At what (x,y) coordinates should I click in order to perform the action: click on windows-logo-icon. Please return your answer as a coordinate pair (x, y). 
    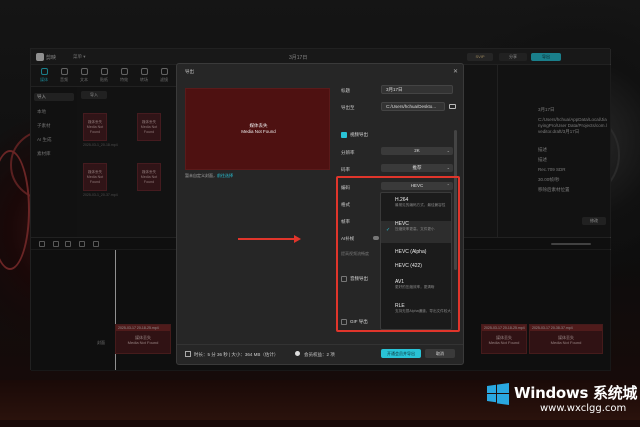
    Looking at the image, I should click on (498, 394).